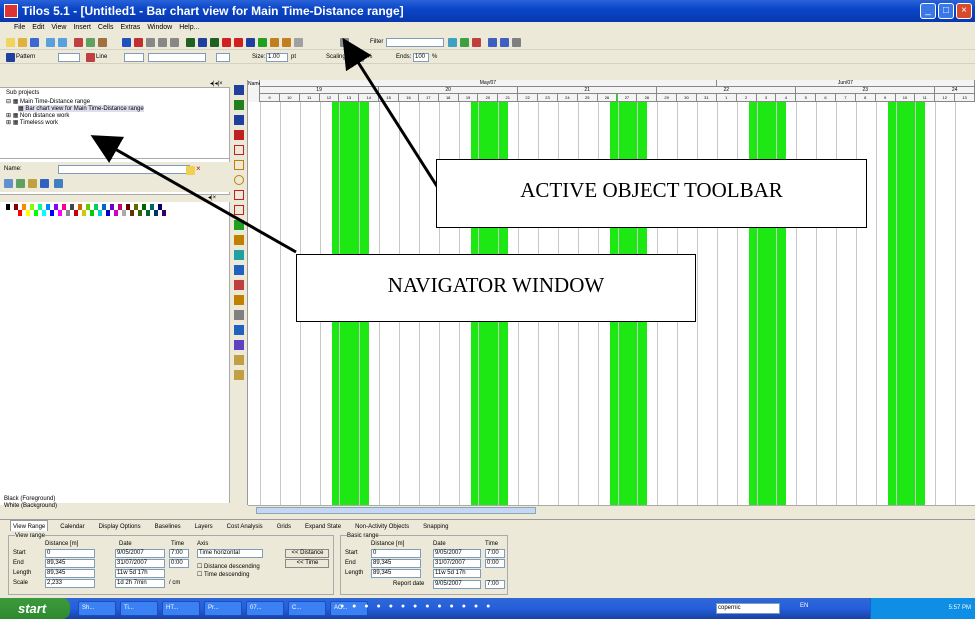 The width and height of the screenshot is (975, 619). What do you see at coordinates (496, 288) in the screenshot?
I see `navigator-window-callout: NAVIGATOR WINDOW` at bounding box center [496, 288].